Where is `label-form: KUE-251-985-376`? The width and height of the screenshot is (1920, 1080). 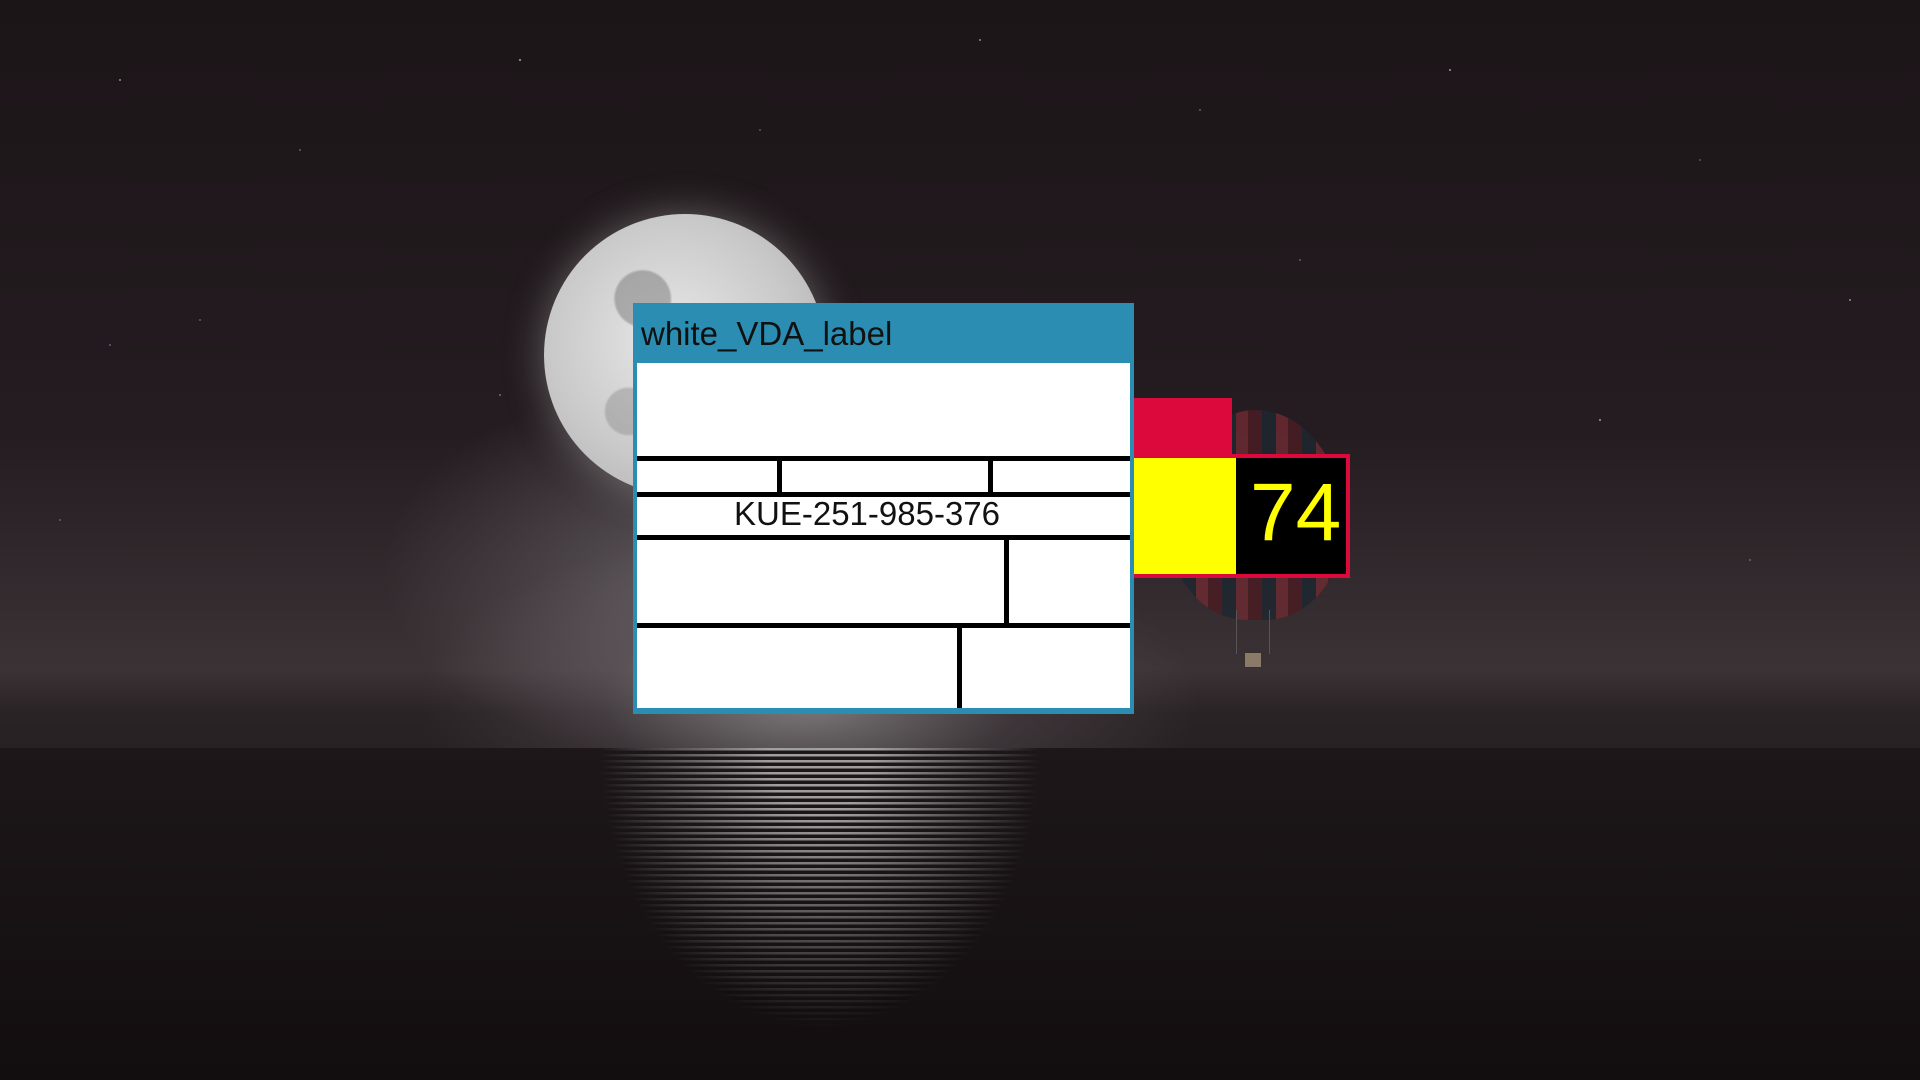
label-form: KUE-251-985-376 is located at coordinates (883, 535).